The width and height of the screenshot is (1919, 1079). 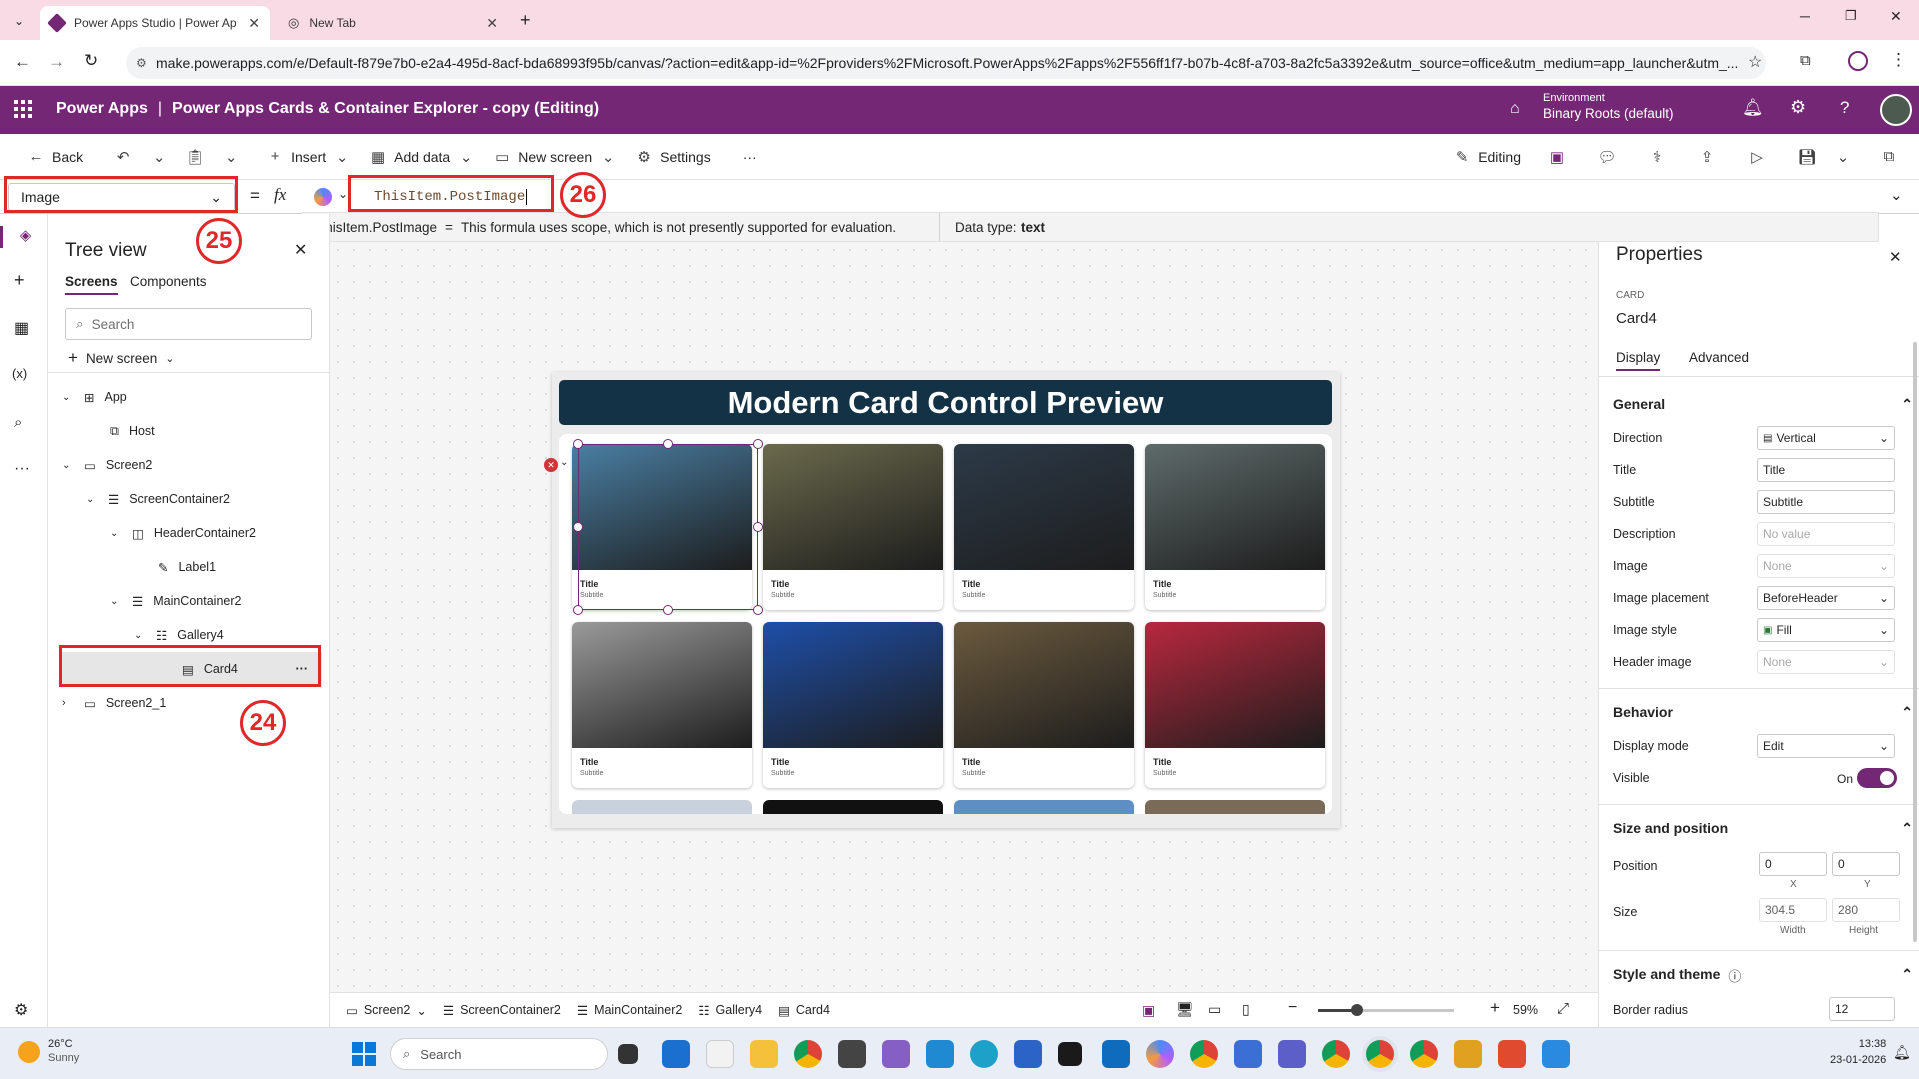 What do you see at coordinates (393, 23) in the screenshot?
I see `tab-new-tab: ◎ New Tab ✕` at bounding box center [393, 23].